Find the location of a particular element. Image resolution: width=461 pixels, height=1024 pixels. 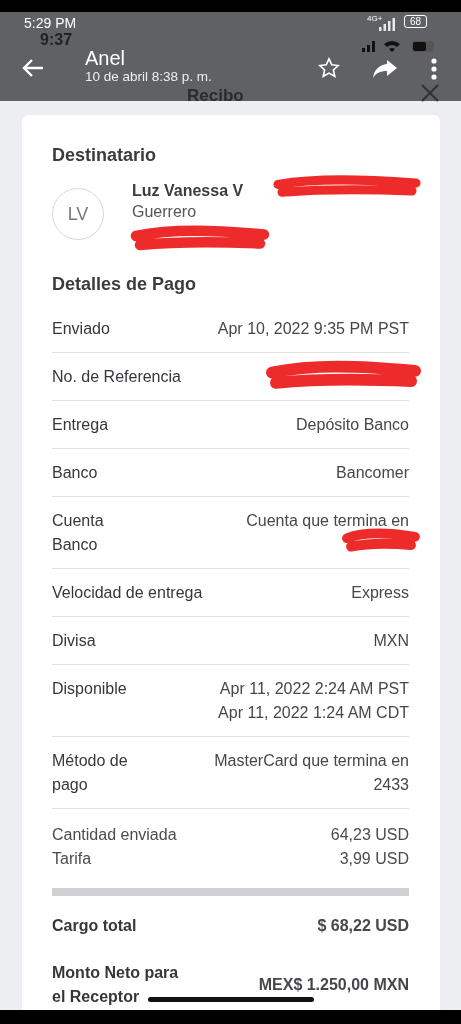

charge-value: 3,99 USD is located at coordinates (374, 859).